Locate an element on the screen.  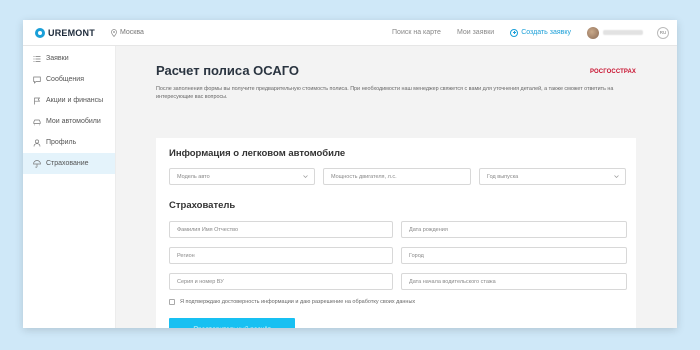
engine-power-input: Мощность двигателя, л.с. is located at coordinates (397, 176).